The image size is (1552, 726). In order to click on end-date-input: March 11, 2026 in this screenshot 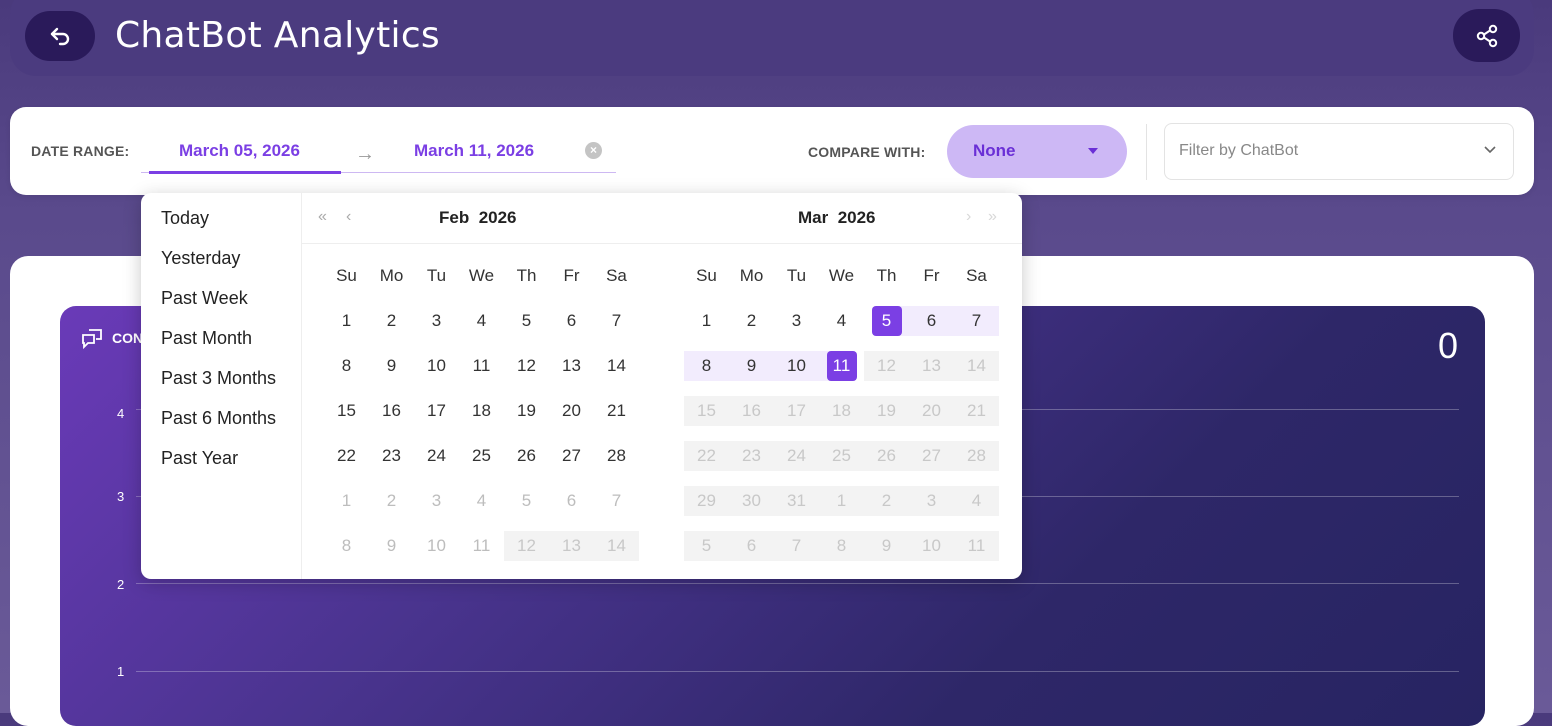, I will do `click(474, 151)`.